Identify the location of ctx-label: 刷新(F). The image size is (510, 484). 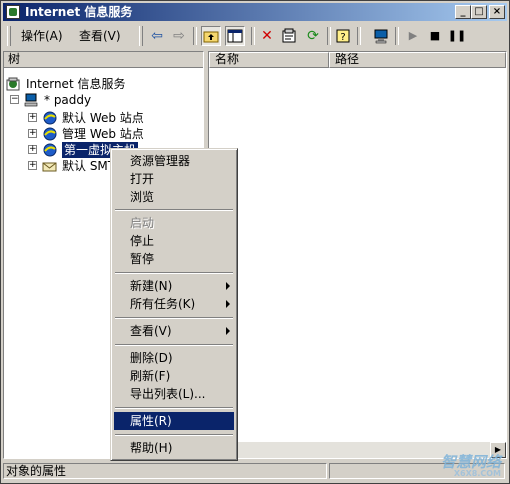
(150, 376).